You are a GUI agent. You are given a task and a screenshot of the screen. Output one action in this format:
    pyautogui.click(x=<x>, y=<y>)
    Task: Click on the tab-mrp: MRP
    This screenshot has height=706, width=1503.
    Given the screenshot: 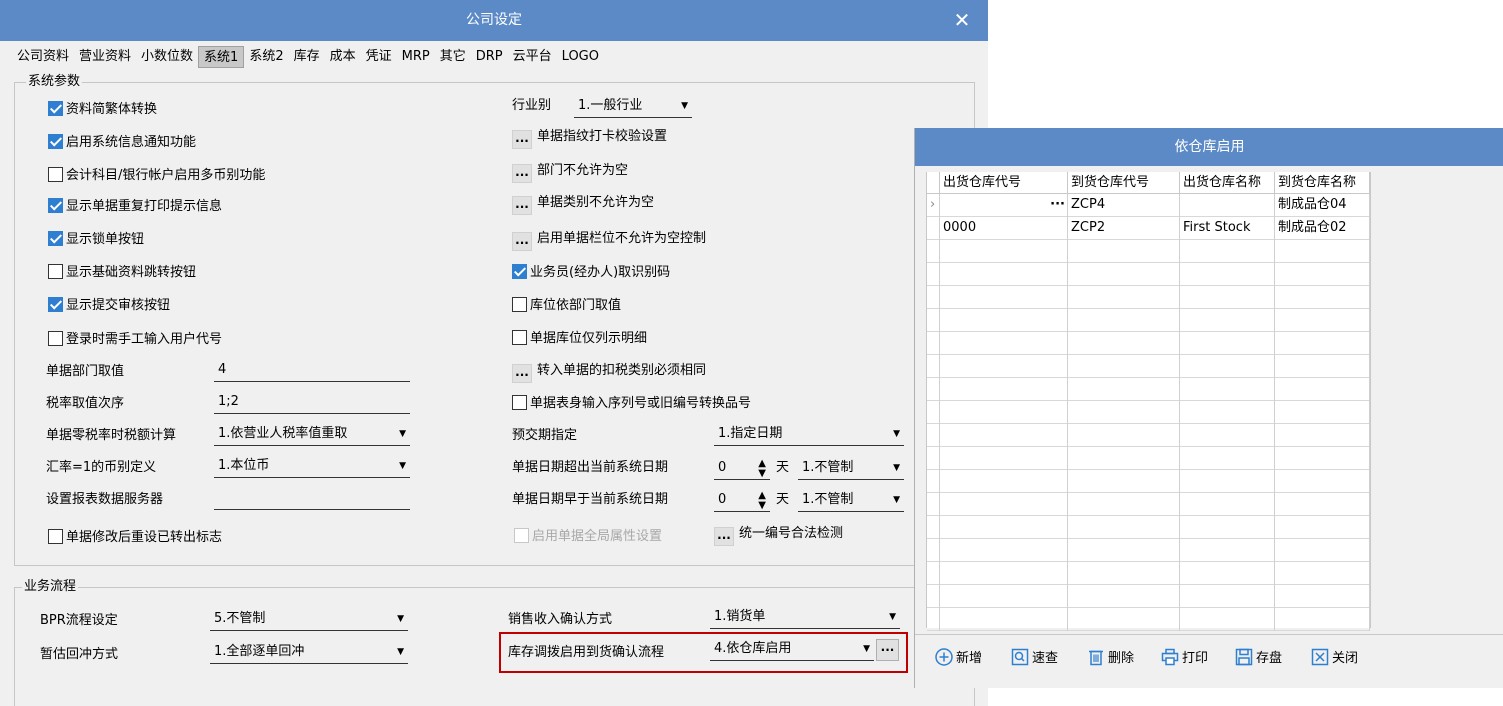 What is the action you would take?
    pyautogui.click(x=416, y=57)
    